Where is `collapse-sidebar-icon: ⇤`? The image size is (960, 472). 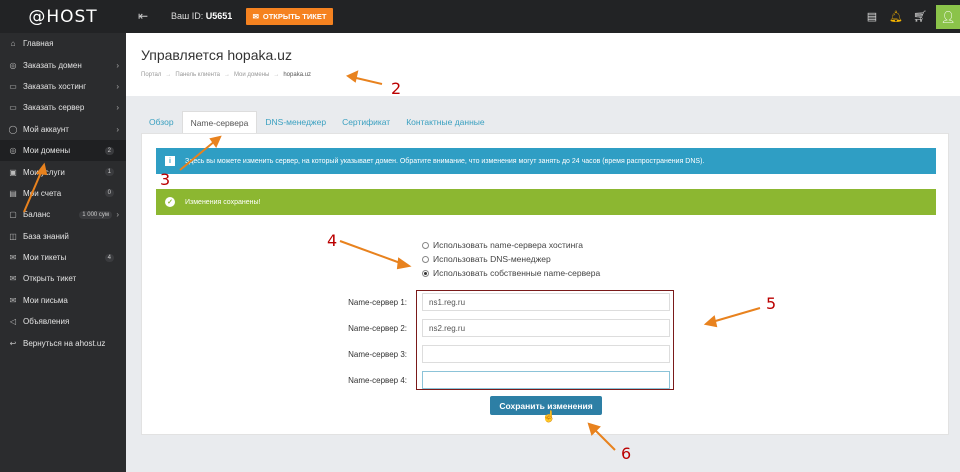 collapse-sidebar-icon: ⇤ is located at coordinates (144, 16).